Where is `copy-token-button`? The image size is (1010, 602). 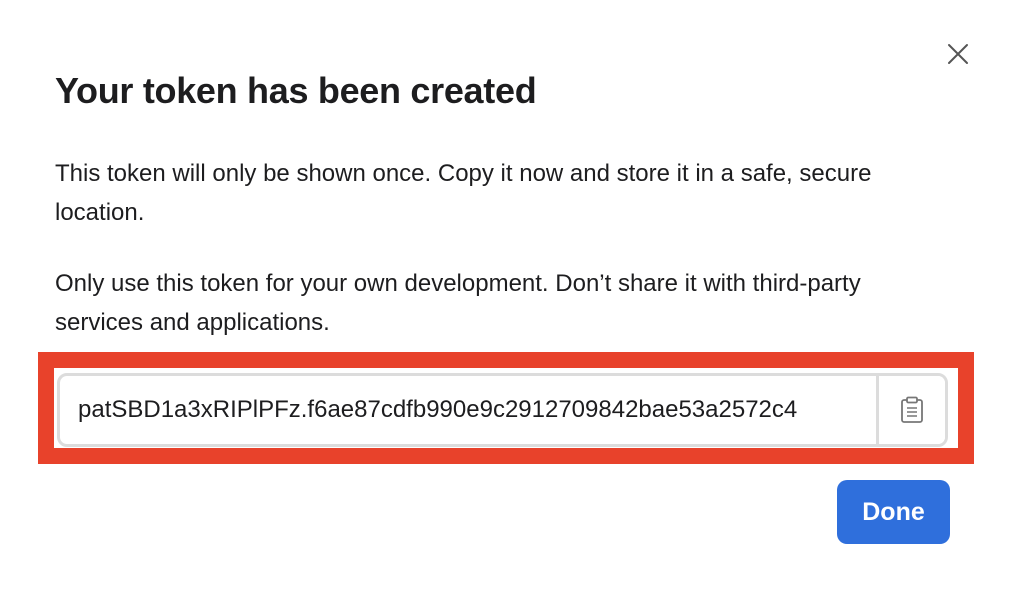 copy-token-button is located at coordinates (910, 410).